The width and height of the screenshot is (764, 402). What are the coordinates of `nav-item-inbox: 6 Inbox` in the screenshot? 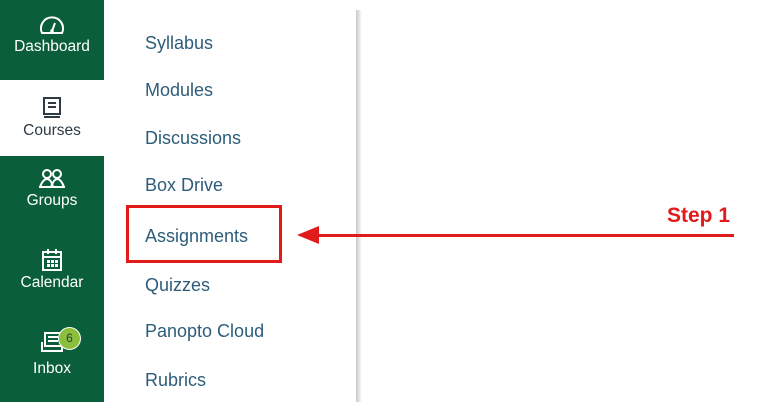 It's located at (52, 363).